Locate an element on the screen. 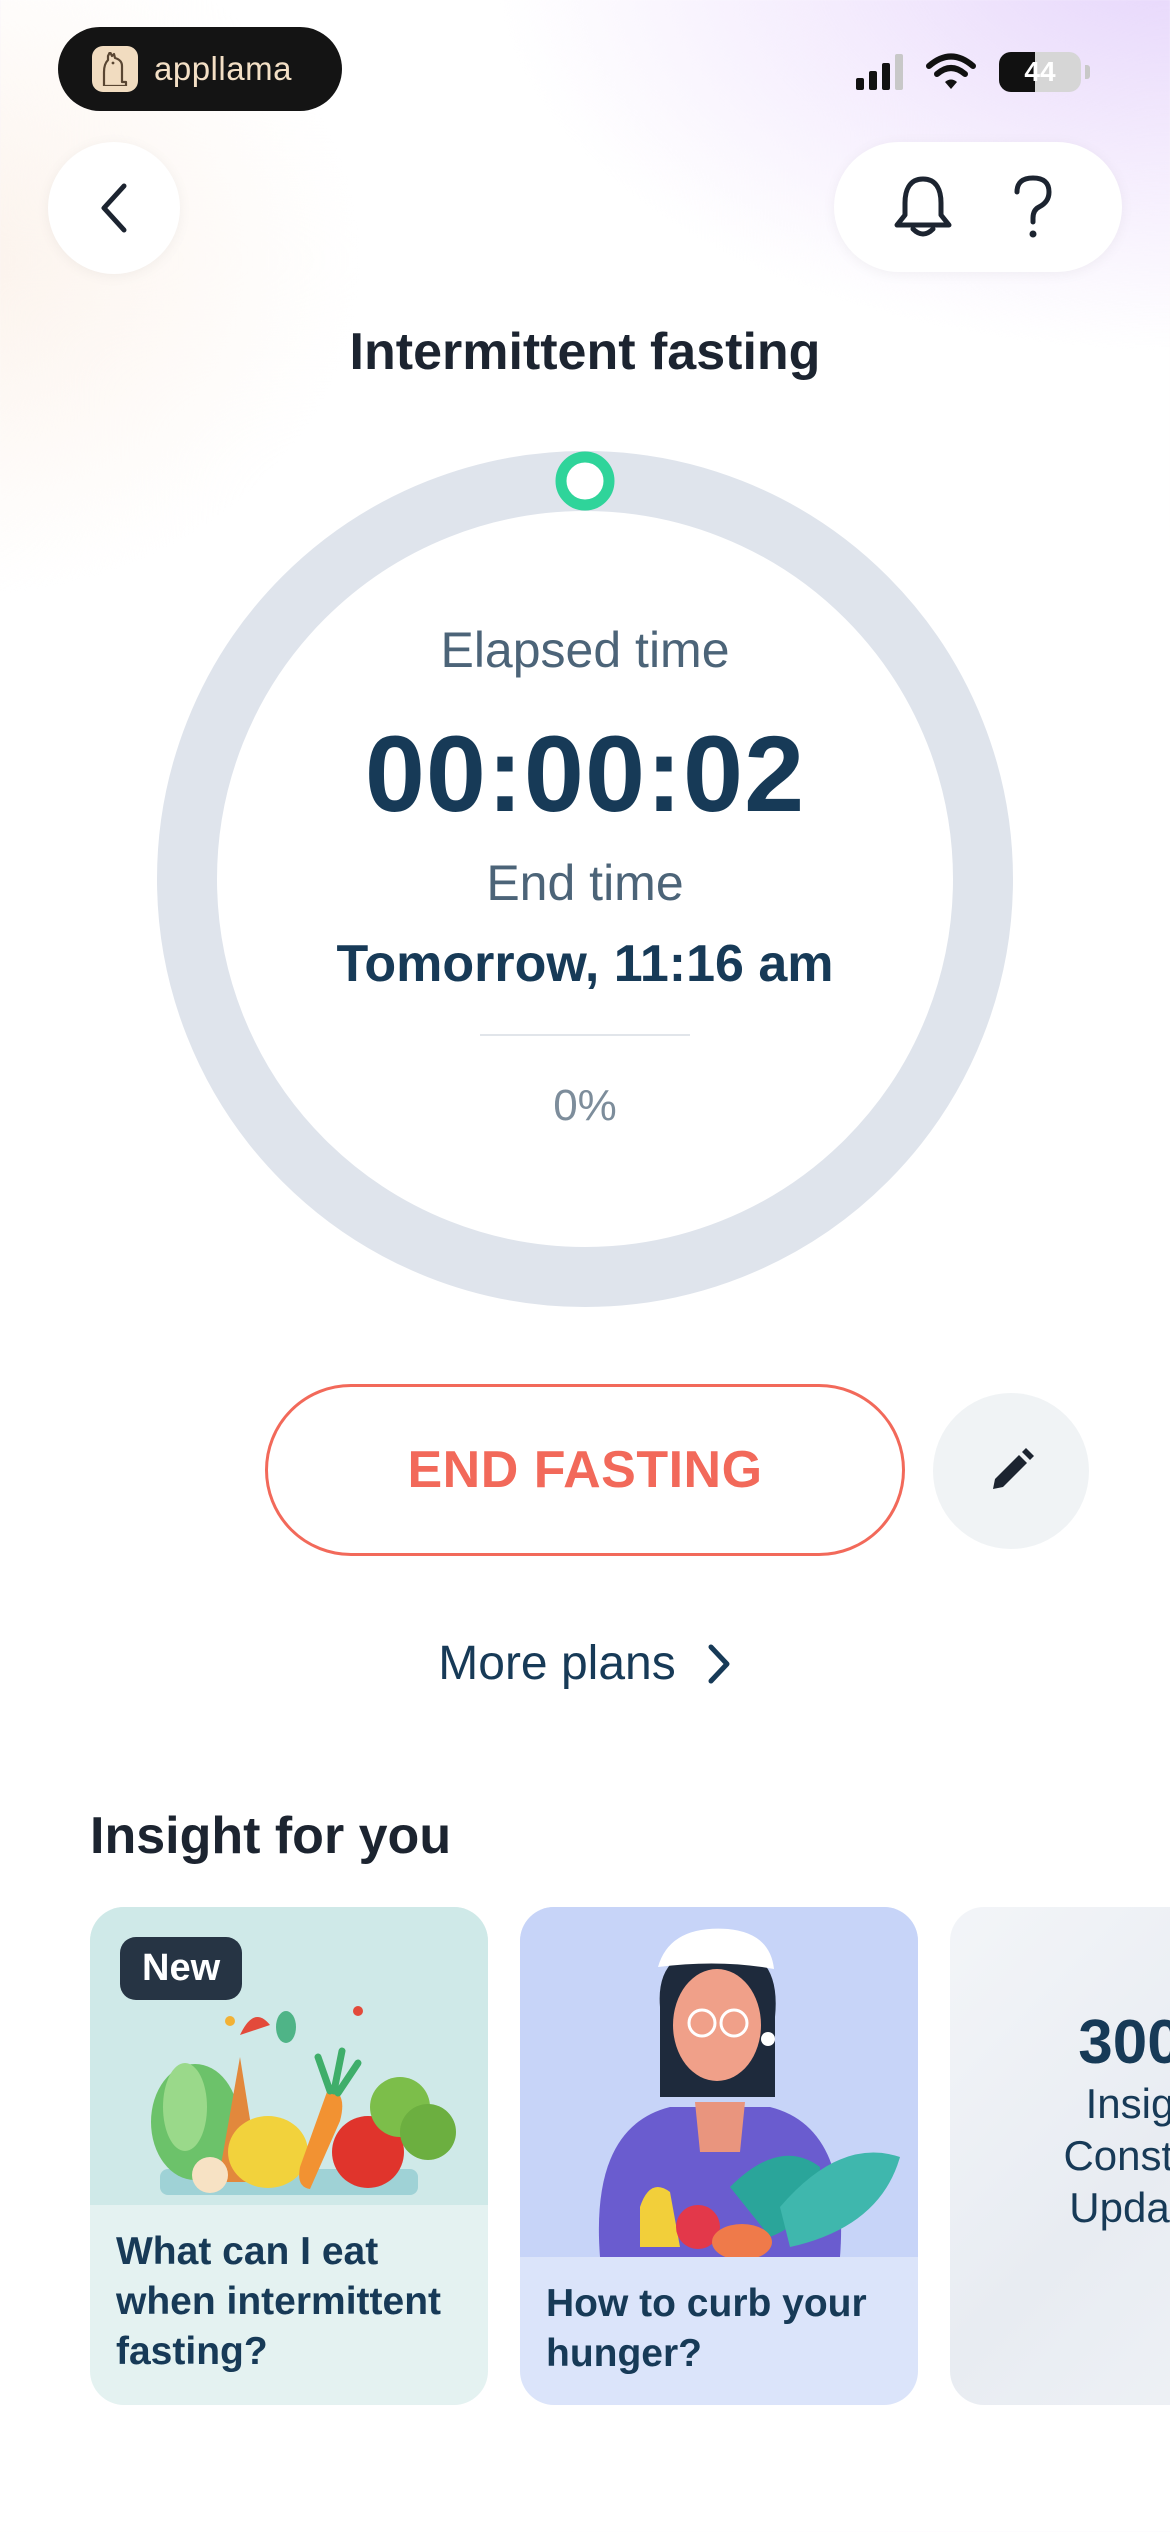 This screenshot has height=2532, width=1170. edit-button is located at coordinates (1011, 1471).